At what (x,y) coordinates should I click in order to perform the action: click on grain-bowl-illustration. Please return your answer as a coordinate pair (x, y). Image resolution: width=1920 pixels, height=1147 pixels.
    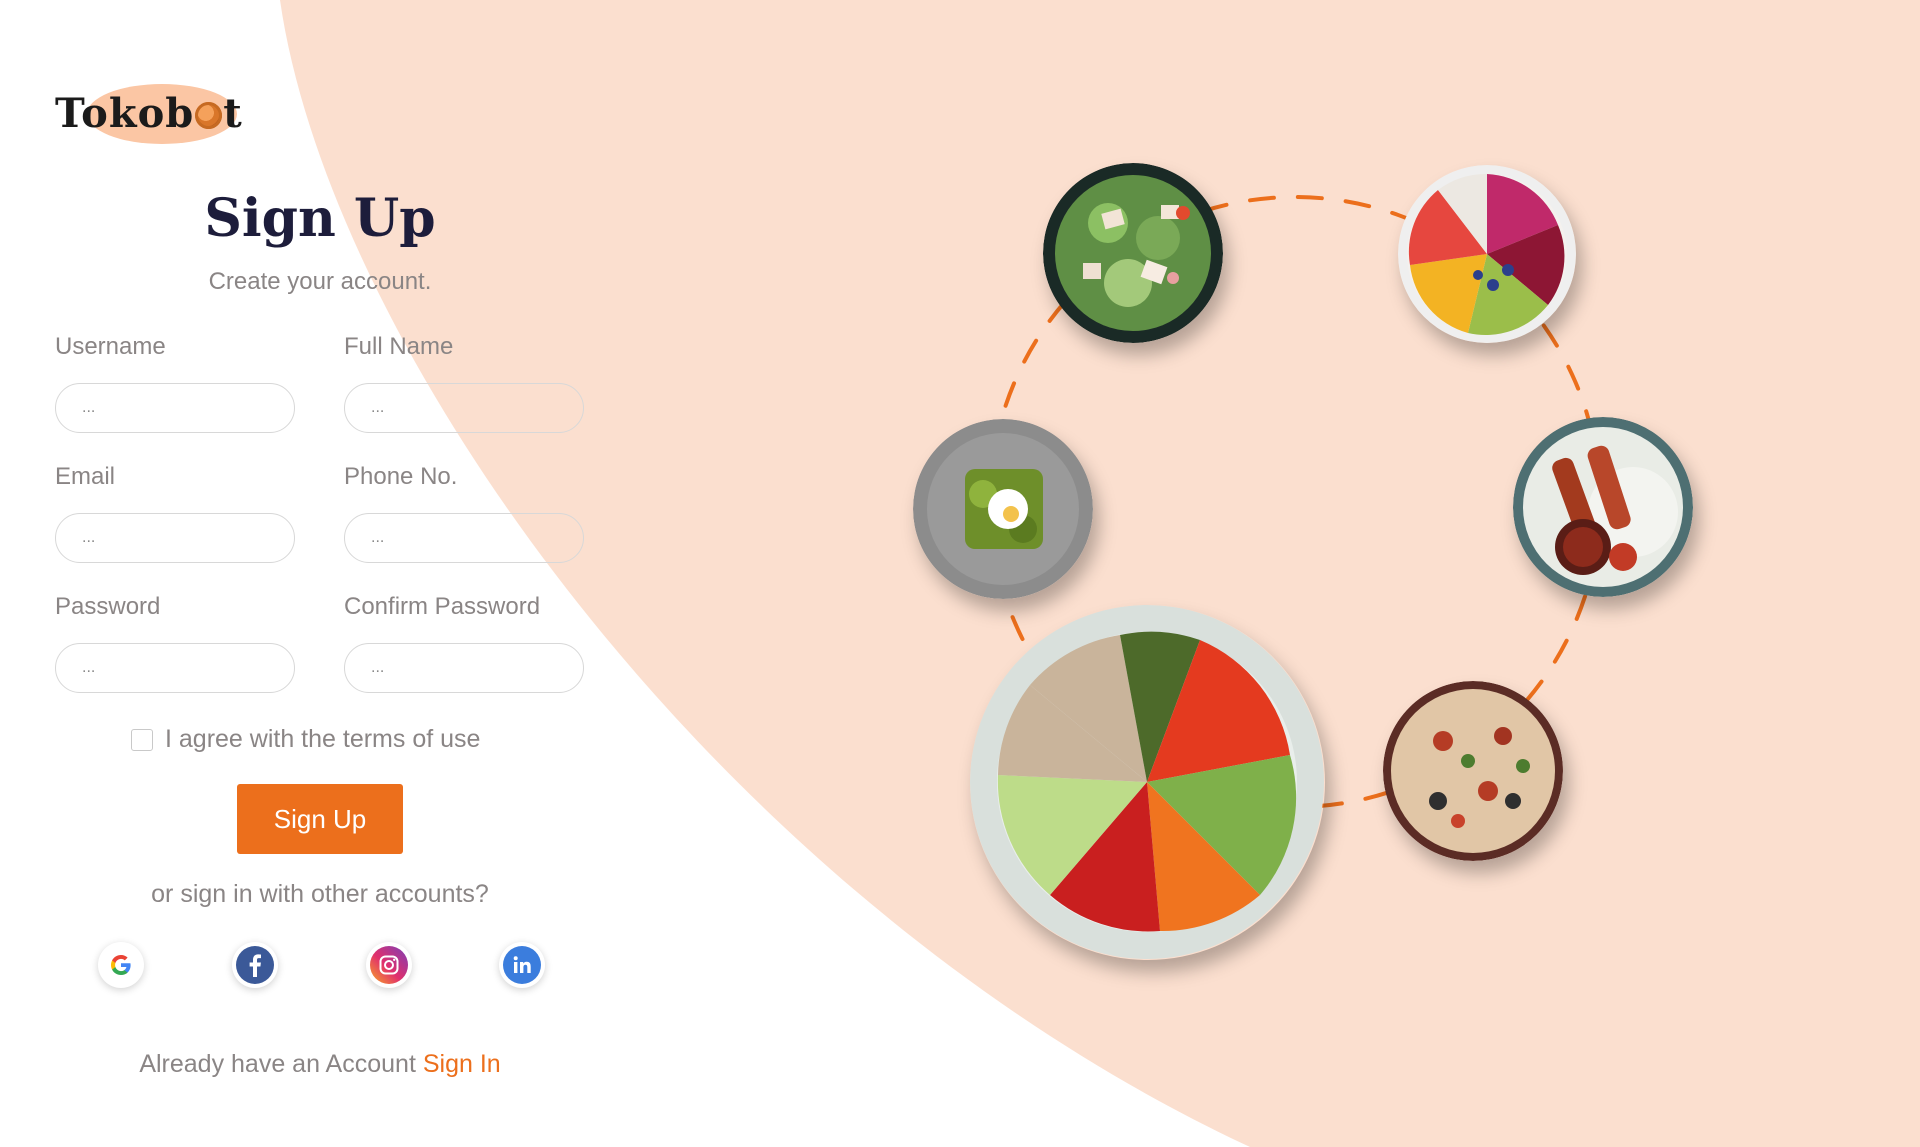
    Looking at the image, I should click on (1147, 782).